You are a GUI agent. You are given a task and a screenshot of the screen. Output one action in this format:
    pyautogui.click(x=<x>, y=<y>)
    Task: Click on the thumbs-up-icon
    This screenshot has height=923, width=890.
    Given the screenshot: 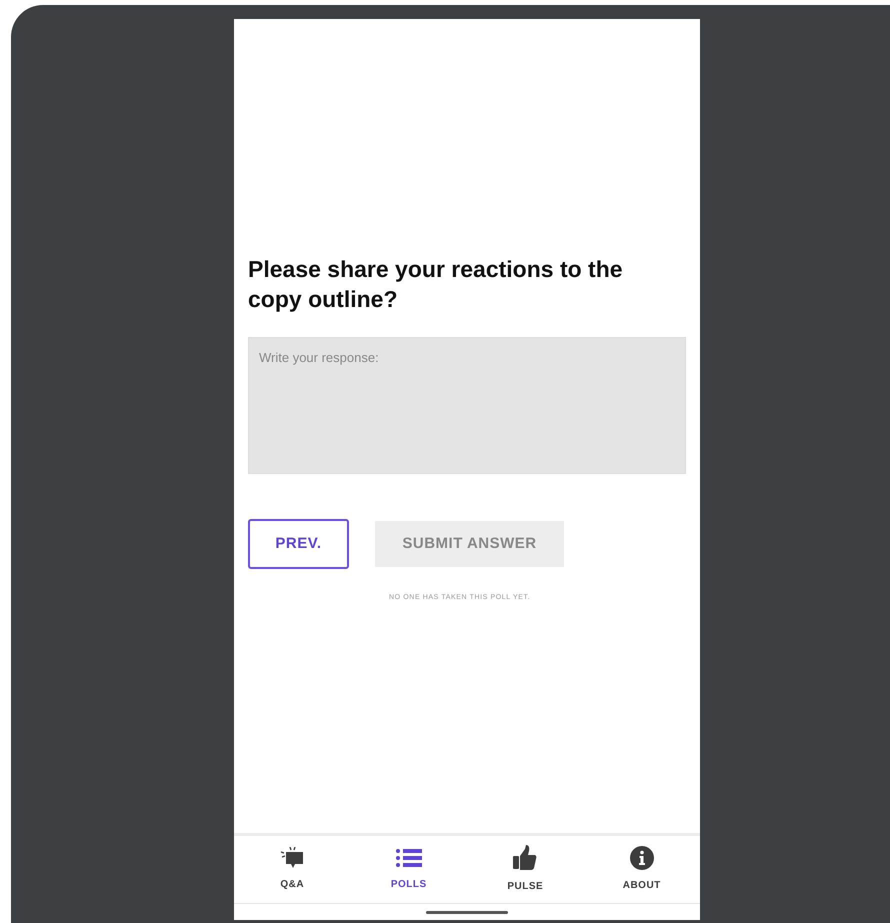 What is the action you would take?
    pyautogui.click(x=525, y=858)
    